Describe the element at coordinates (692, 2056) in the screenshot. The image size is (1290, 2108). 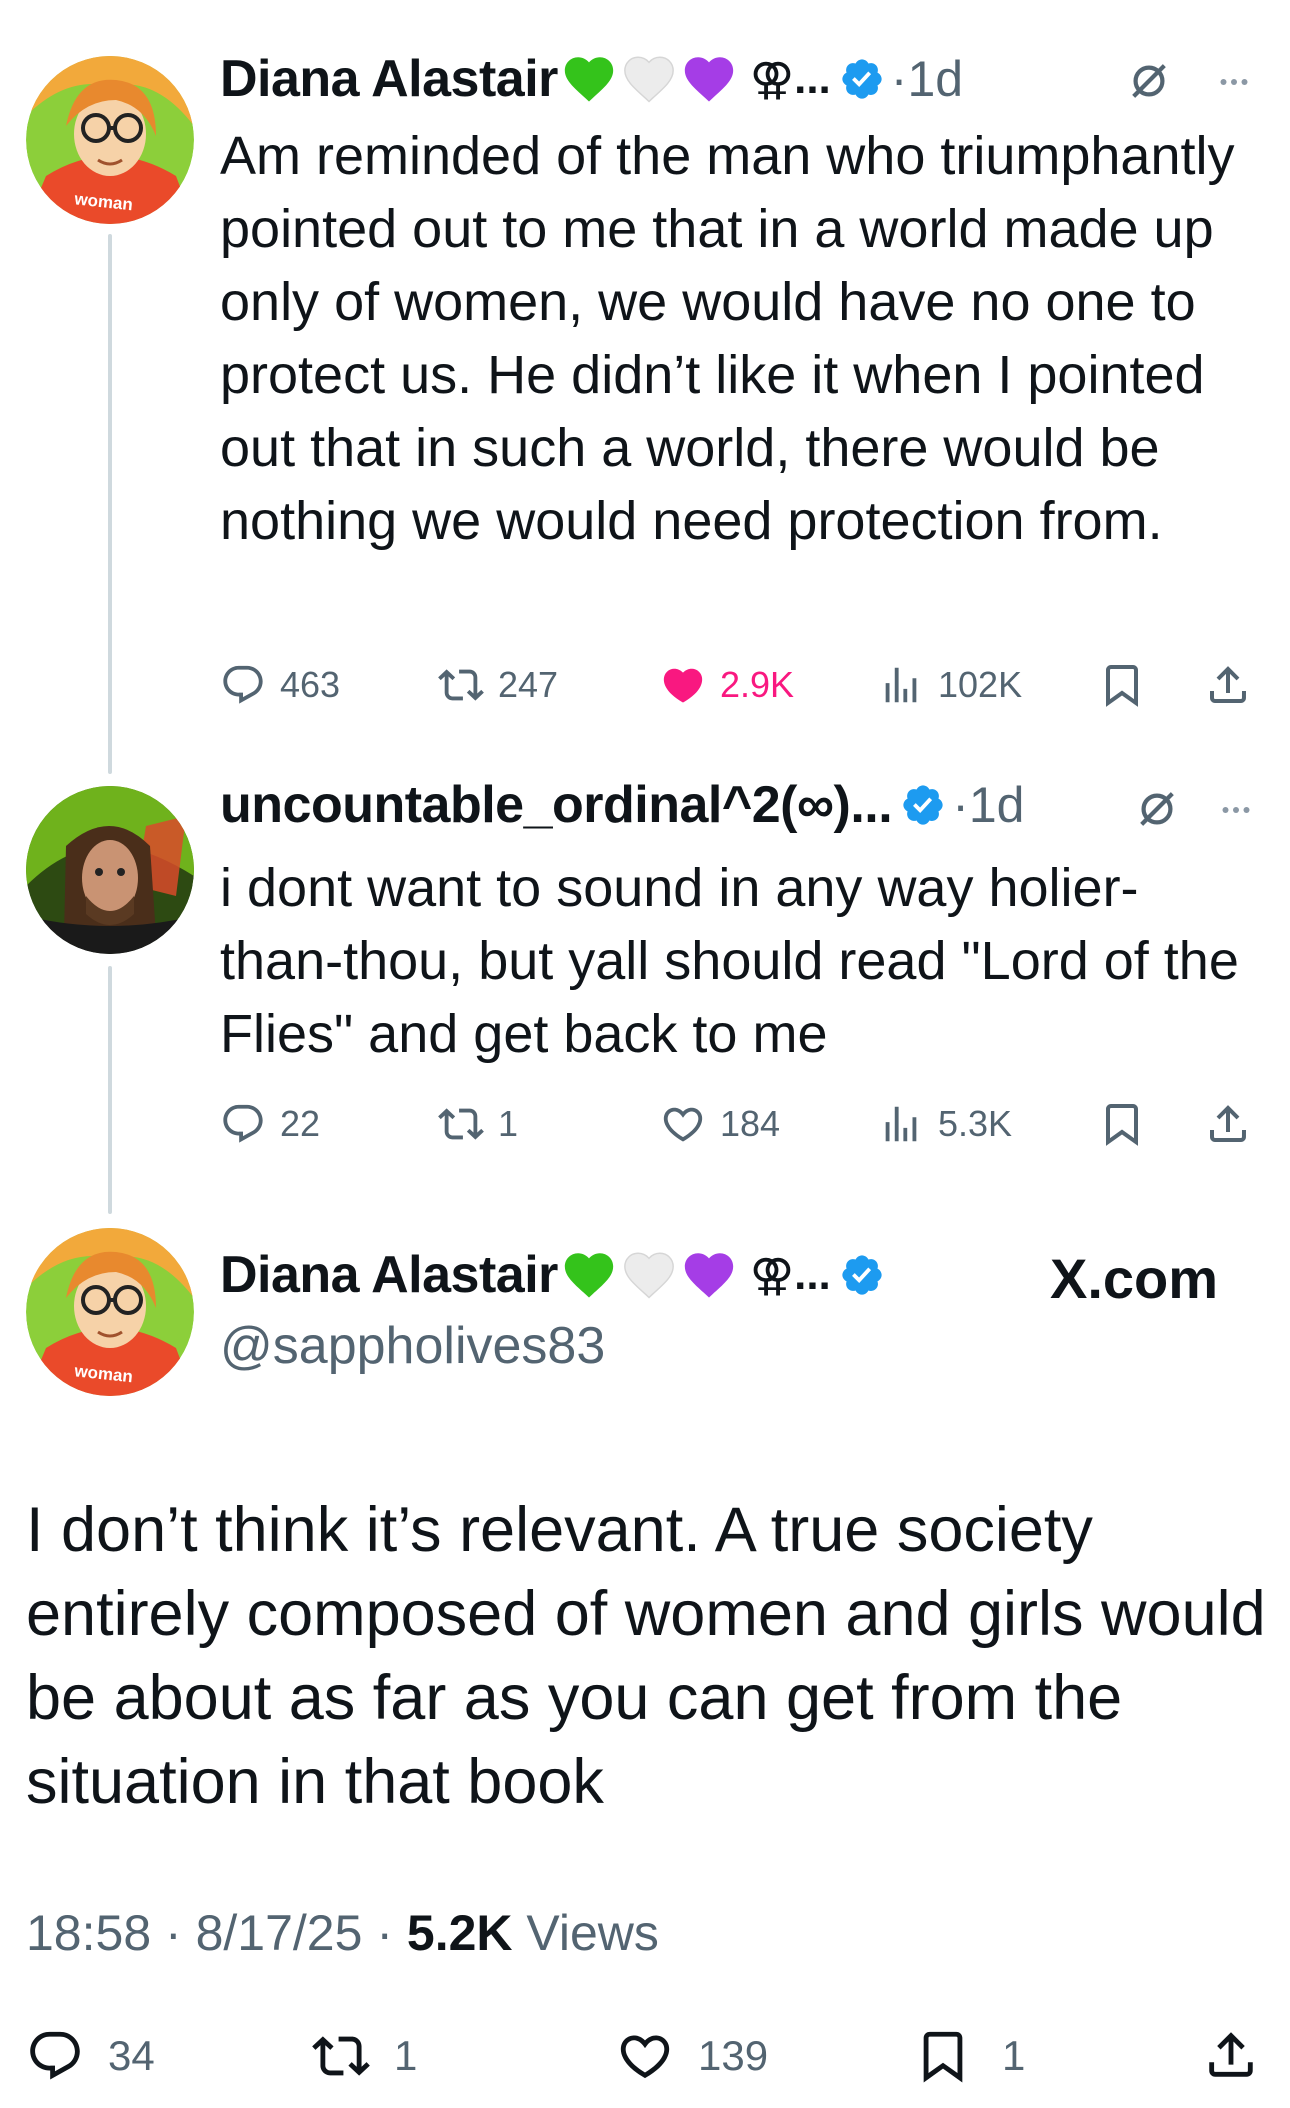
I see `like-button: 139` at that location.